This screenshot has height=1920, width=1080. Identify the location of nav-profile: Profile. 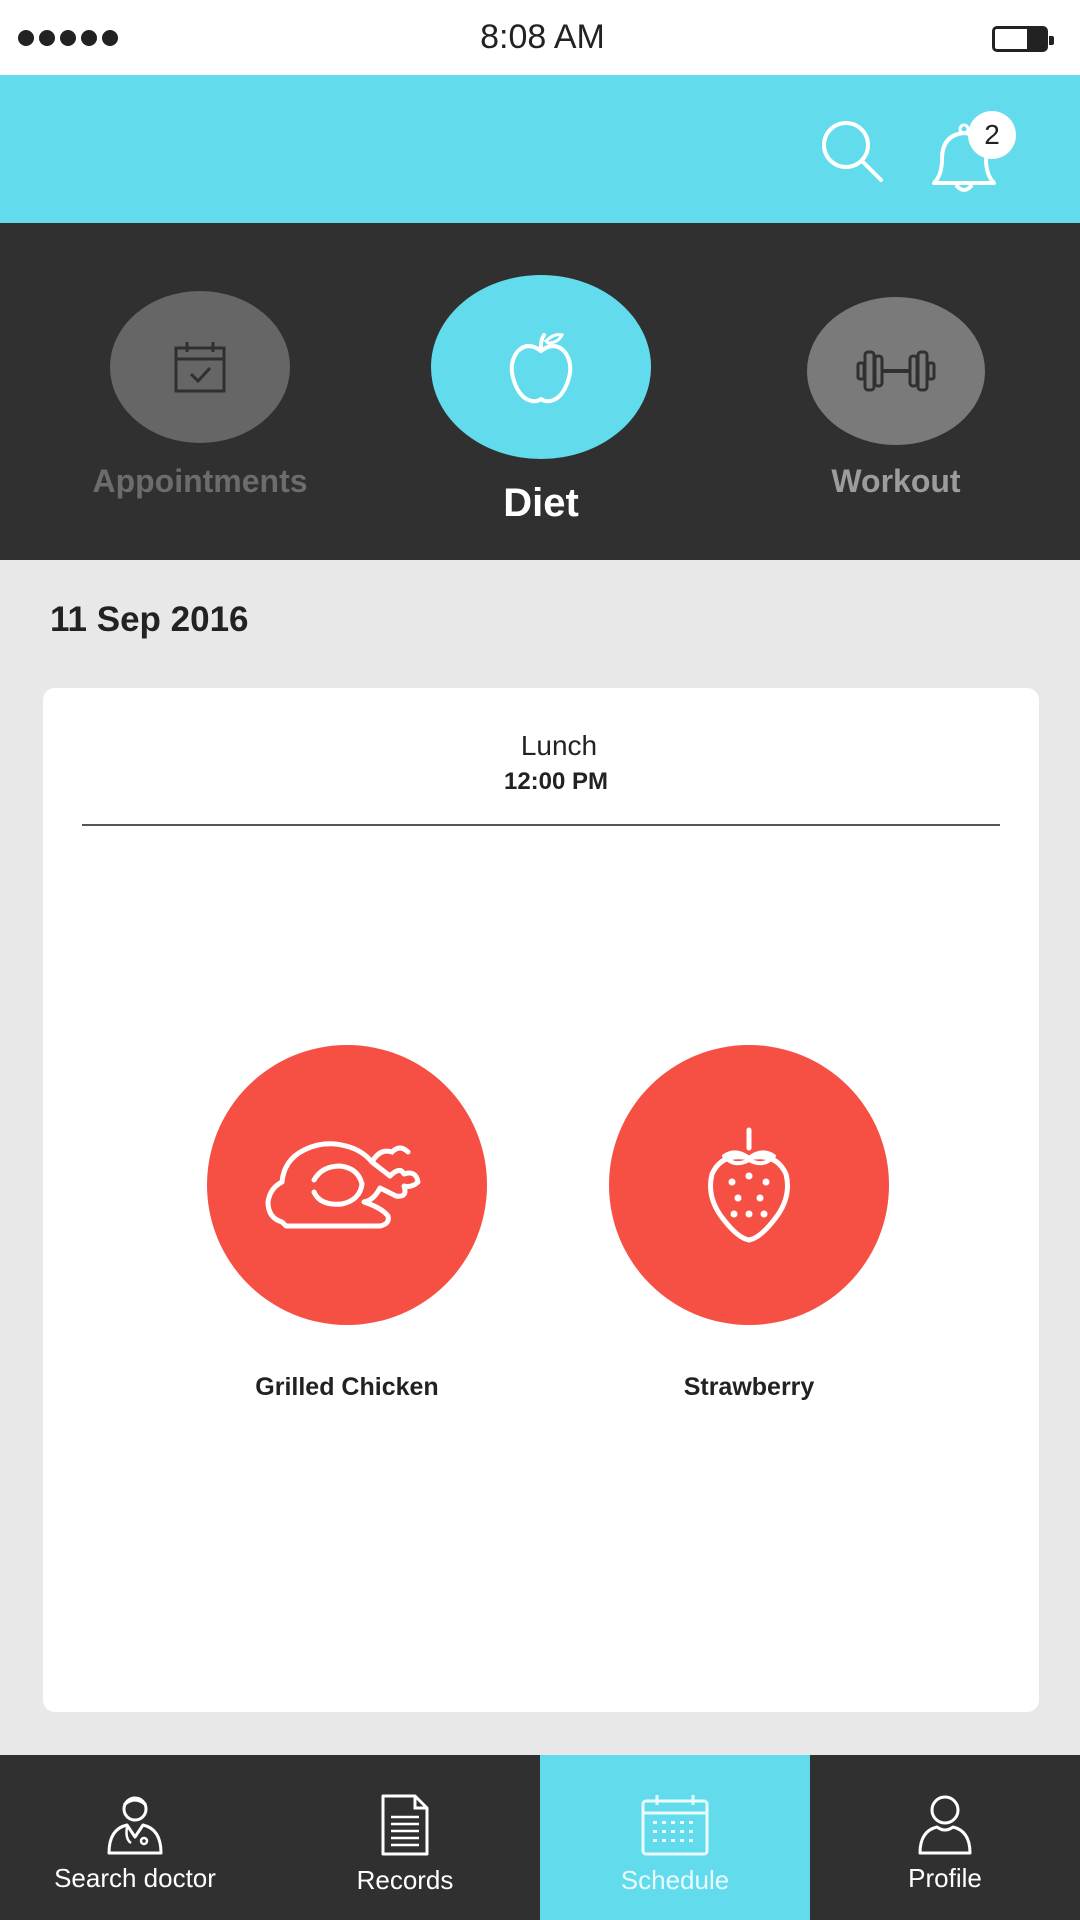
(945, 1837).